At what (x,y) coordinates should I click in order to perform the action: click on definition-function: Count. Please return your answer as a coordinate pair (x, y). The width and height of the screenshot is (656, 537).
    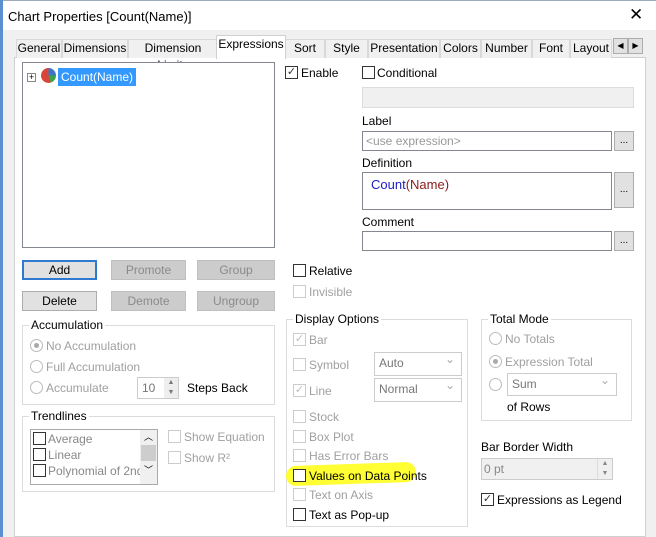
    Looking at the image, I should click on (388, 184).